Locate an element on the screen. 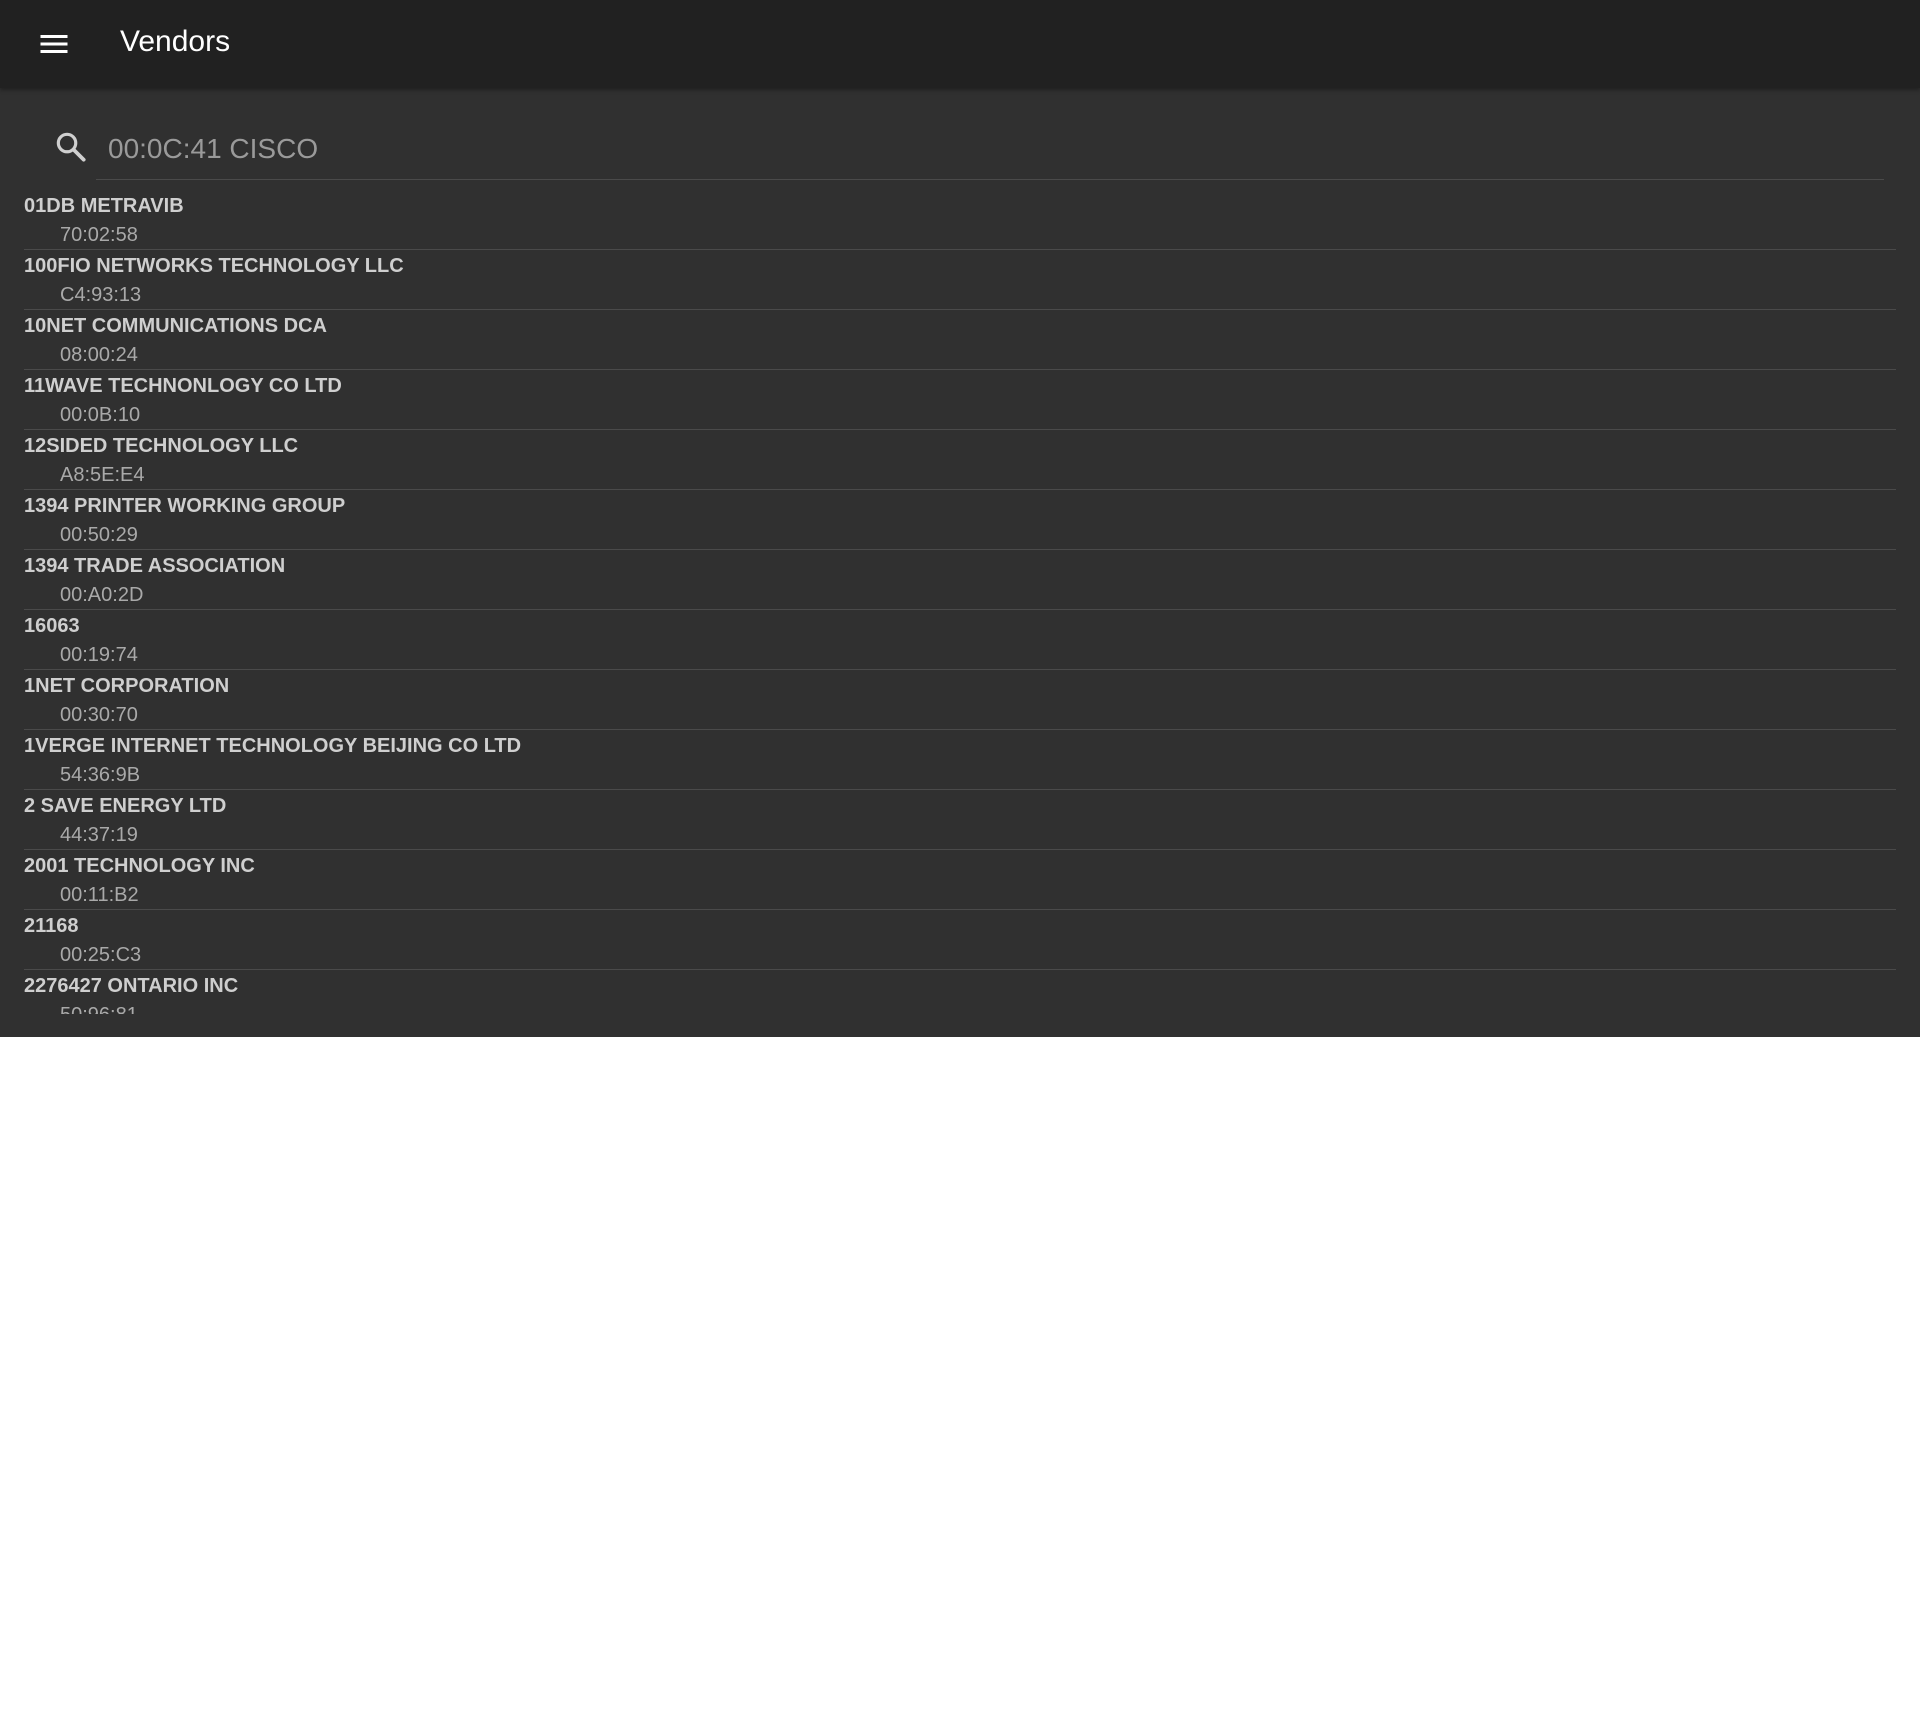 This screenshot has width=1920, height=1733. vendor-mac-prefix: 00:19:74 is located at coordinates (99, 655).